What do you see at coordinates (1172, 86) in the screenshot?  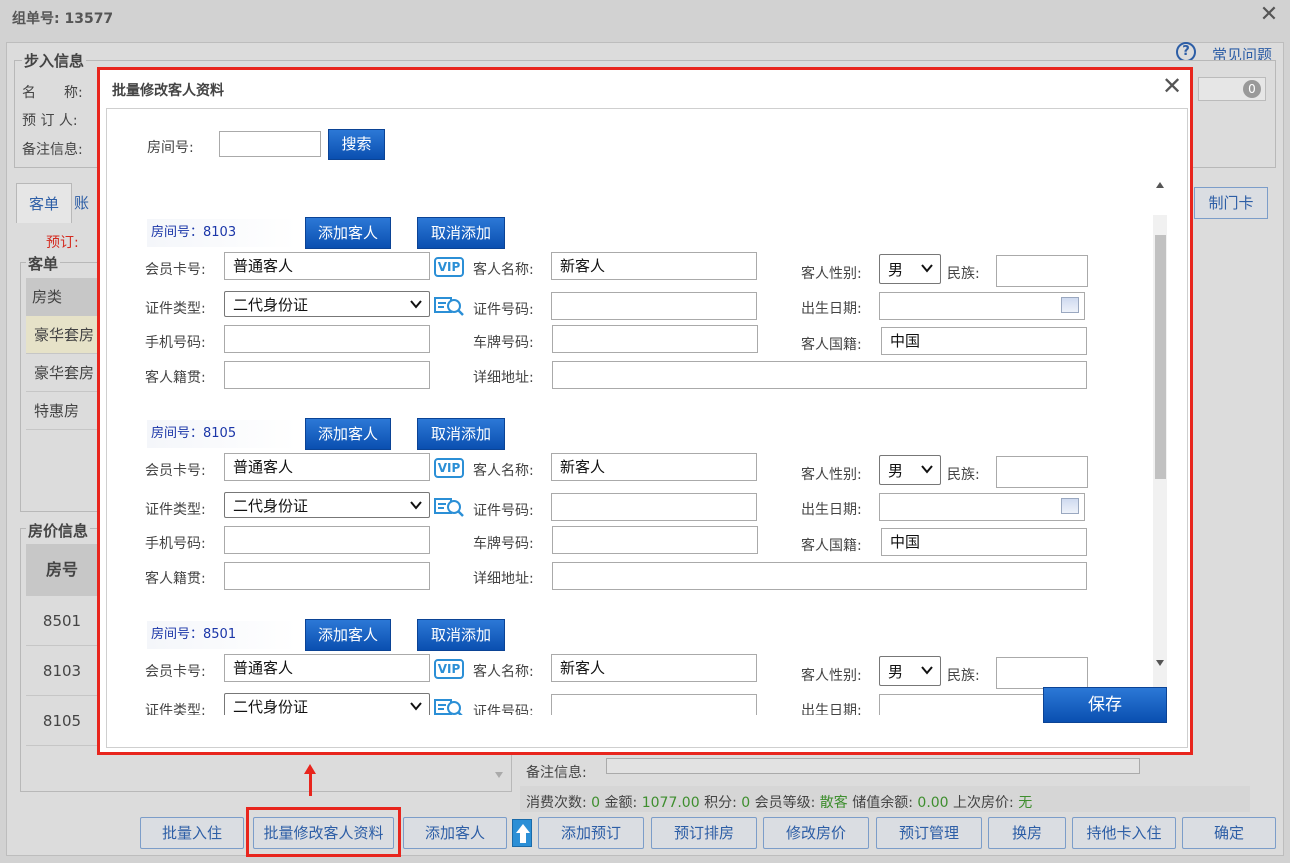 I see `modal-close-icon: ✕` at bounding box center [1172, 86].